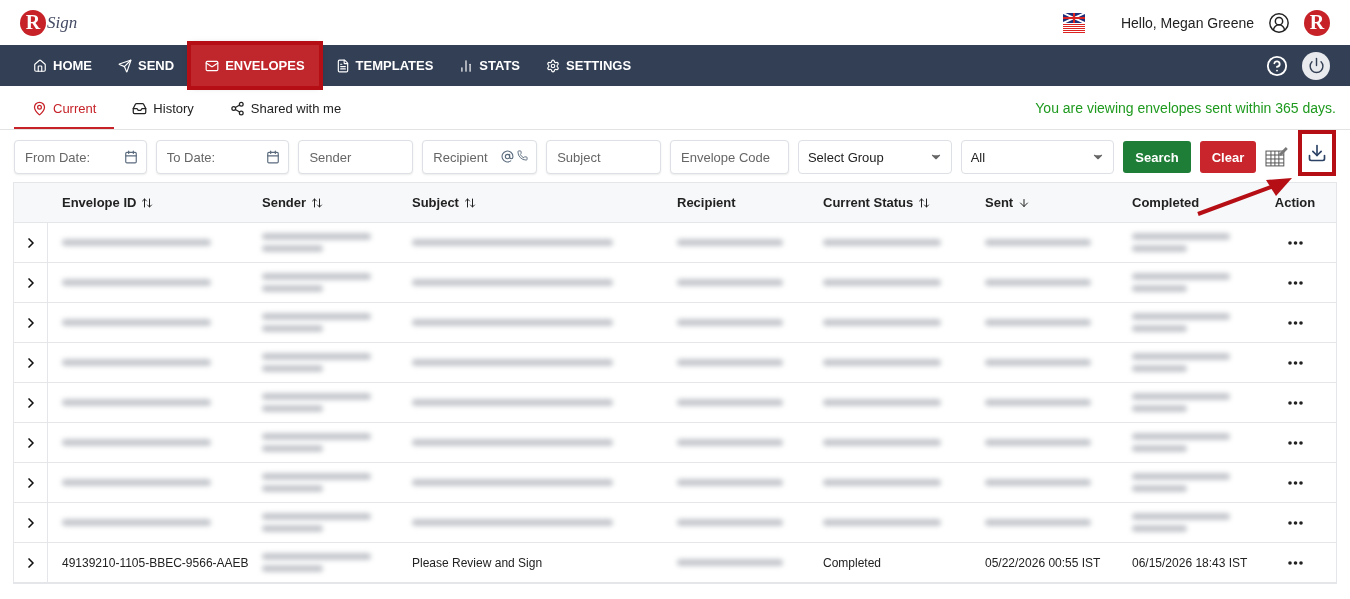 The width and height of the screenshot is (1350, 599). I want to click on table-cell: Please Review and Sign, so click(477, 562).